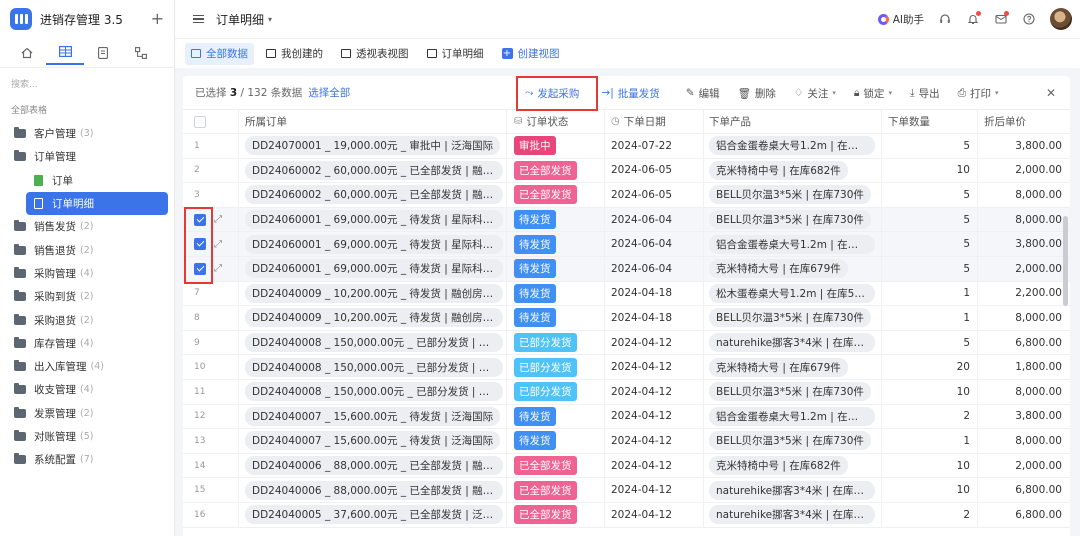  What do you see at coordinates (374, 515) in the screenshot?
I see `order-link: DD24040005 _ 37,600.00元 _ 已全部发货 | 泛海国际` at bounding box center [374, 515].